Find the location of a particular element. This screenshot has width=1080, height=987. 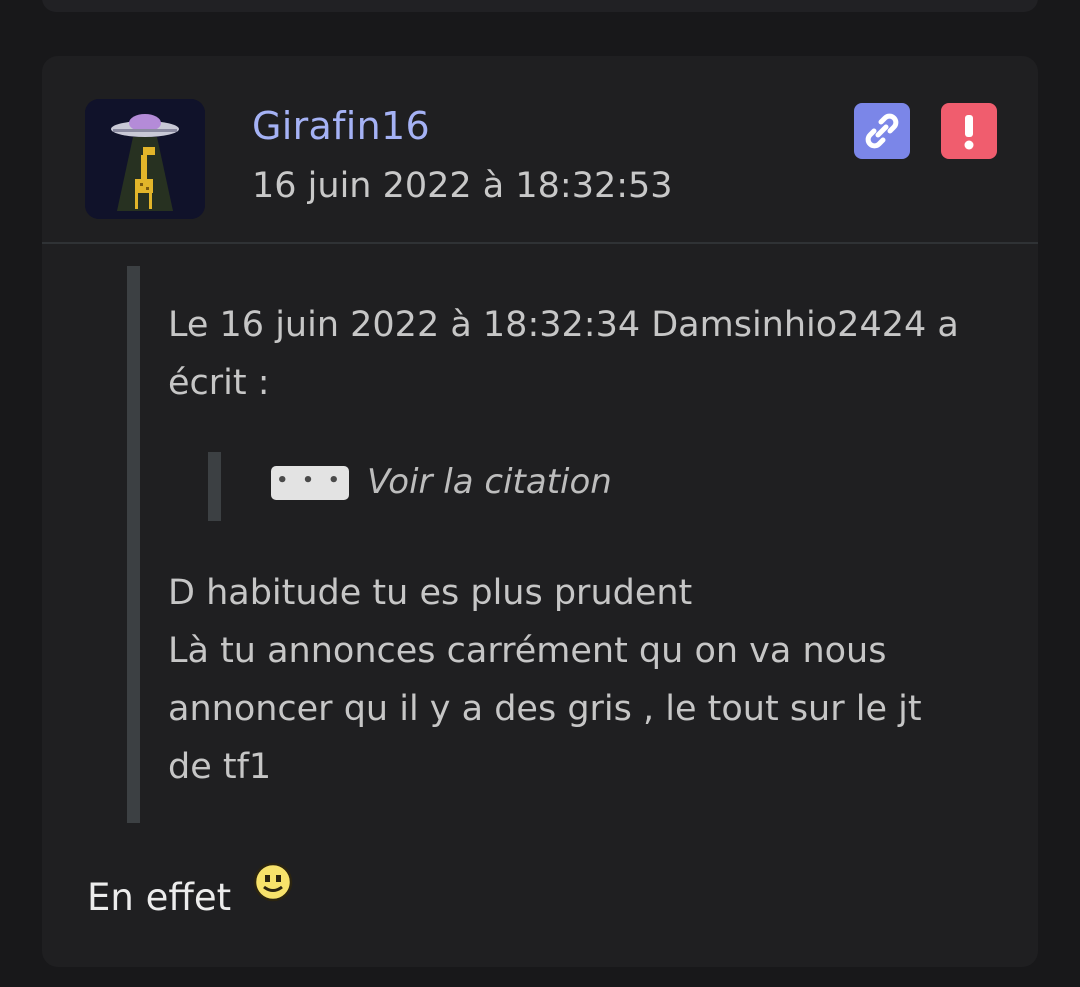

report-button is located at coordinates (969, 131).